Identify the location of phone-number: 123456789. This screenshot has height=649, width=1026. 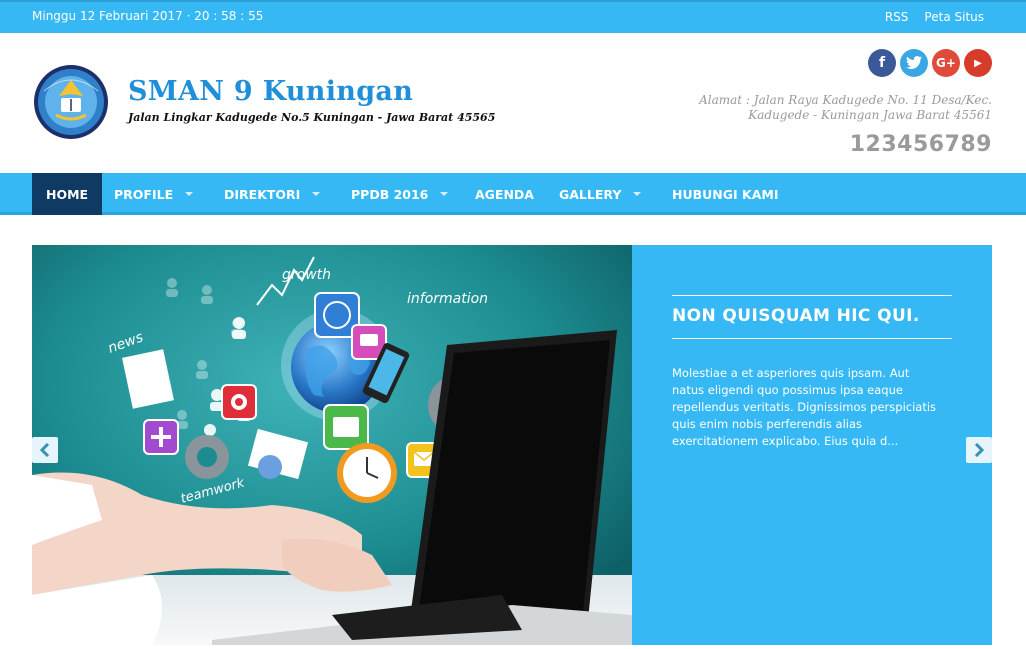
(920, 144).